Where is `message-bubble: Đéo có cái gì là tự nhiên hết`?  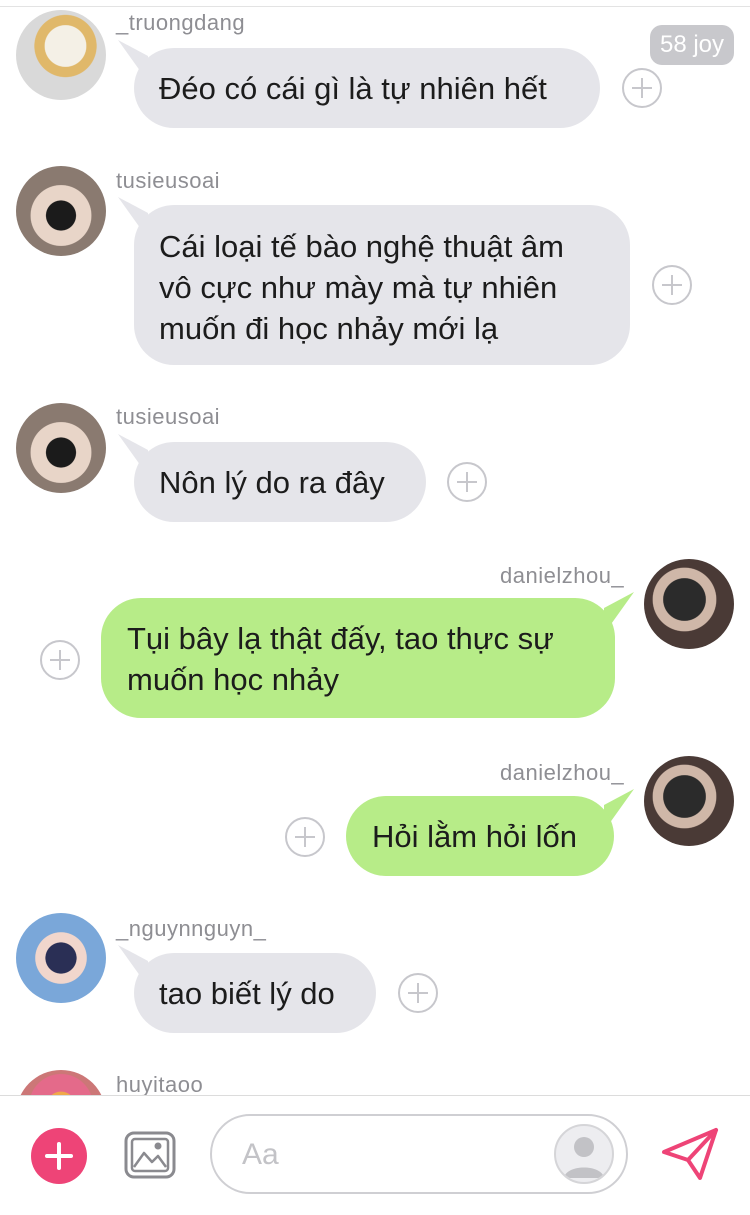 message-bubble: Đéo có cái gì là tự nhiên hết is located at coordinates (367, 88).